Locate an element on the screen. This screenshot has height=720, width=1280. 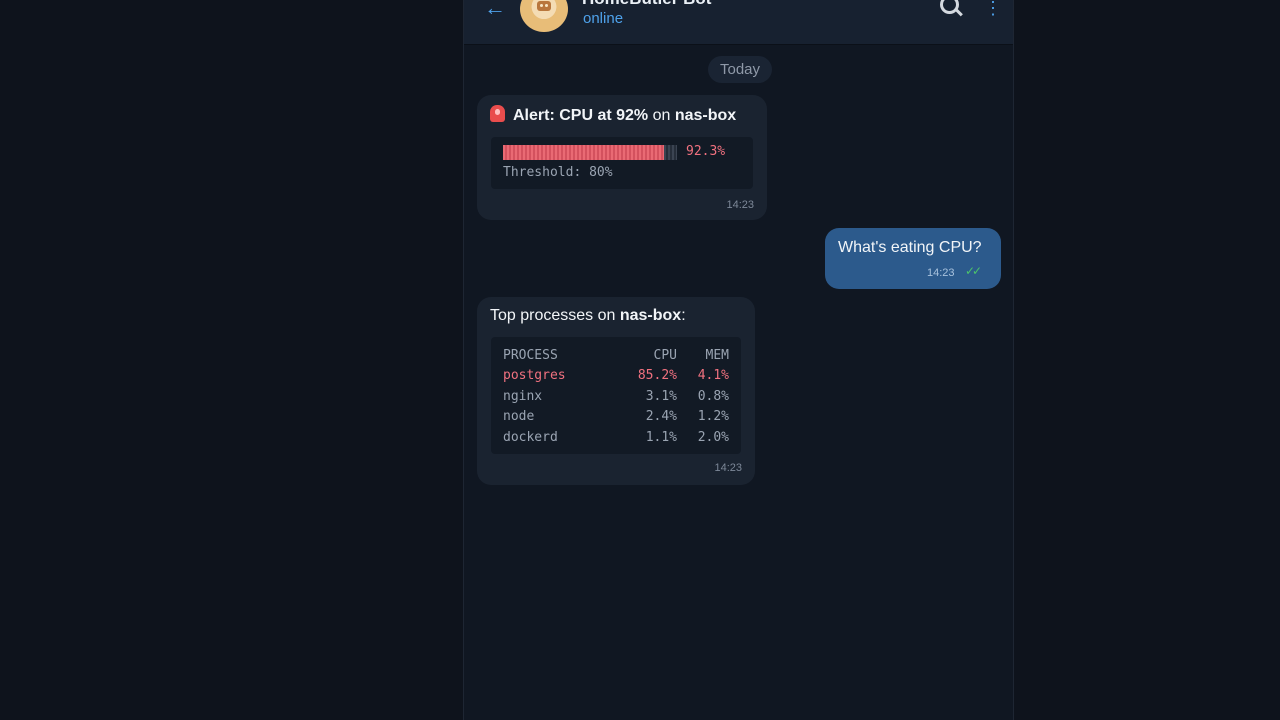
chat-header: ← HomeButler Bot online ⋮ is located at coordinates (738, 22).